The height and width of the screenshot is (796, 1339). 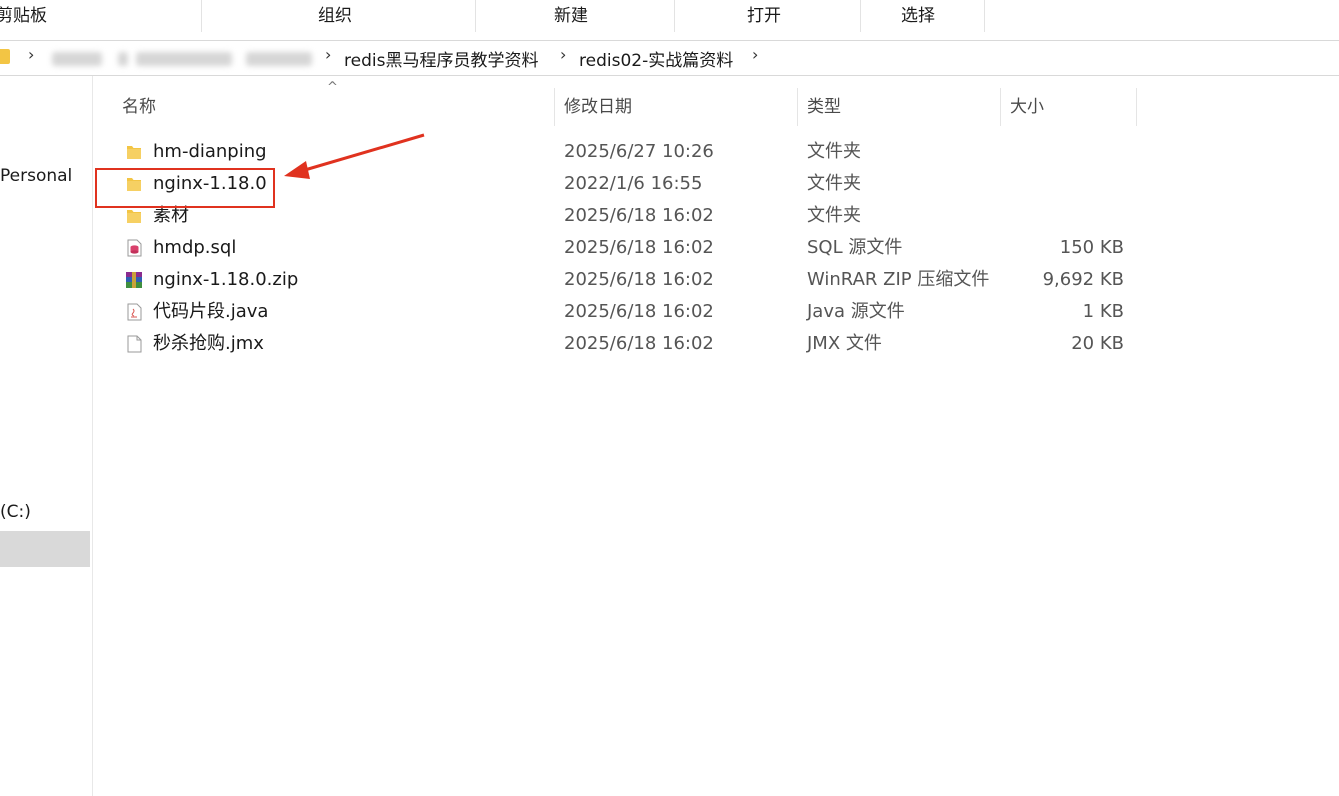 I want to click on file-row: hm-dianping 2025/6/27 10:26 文件夹, so click(x=616, y=152).